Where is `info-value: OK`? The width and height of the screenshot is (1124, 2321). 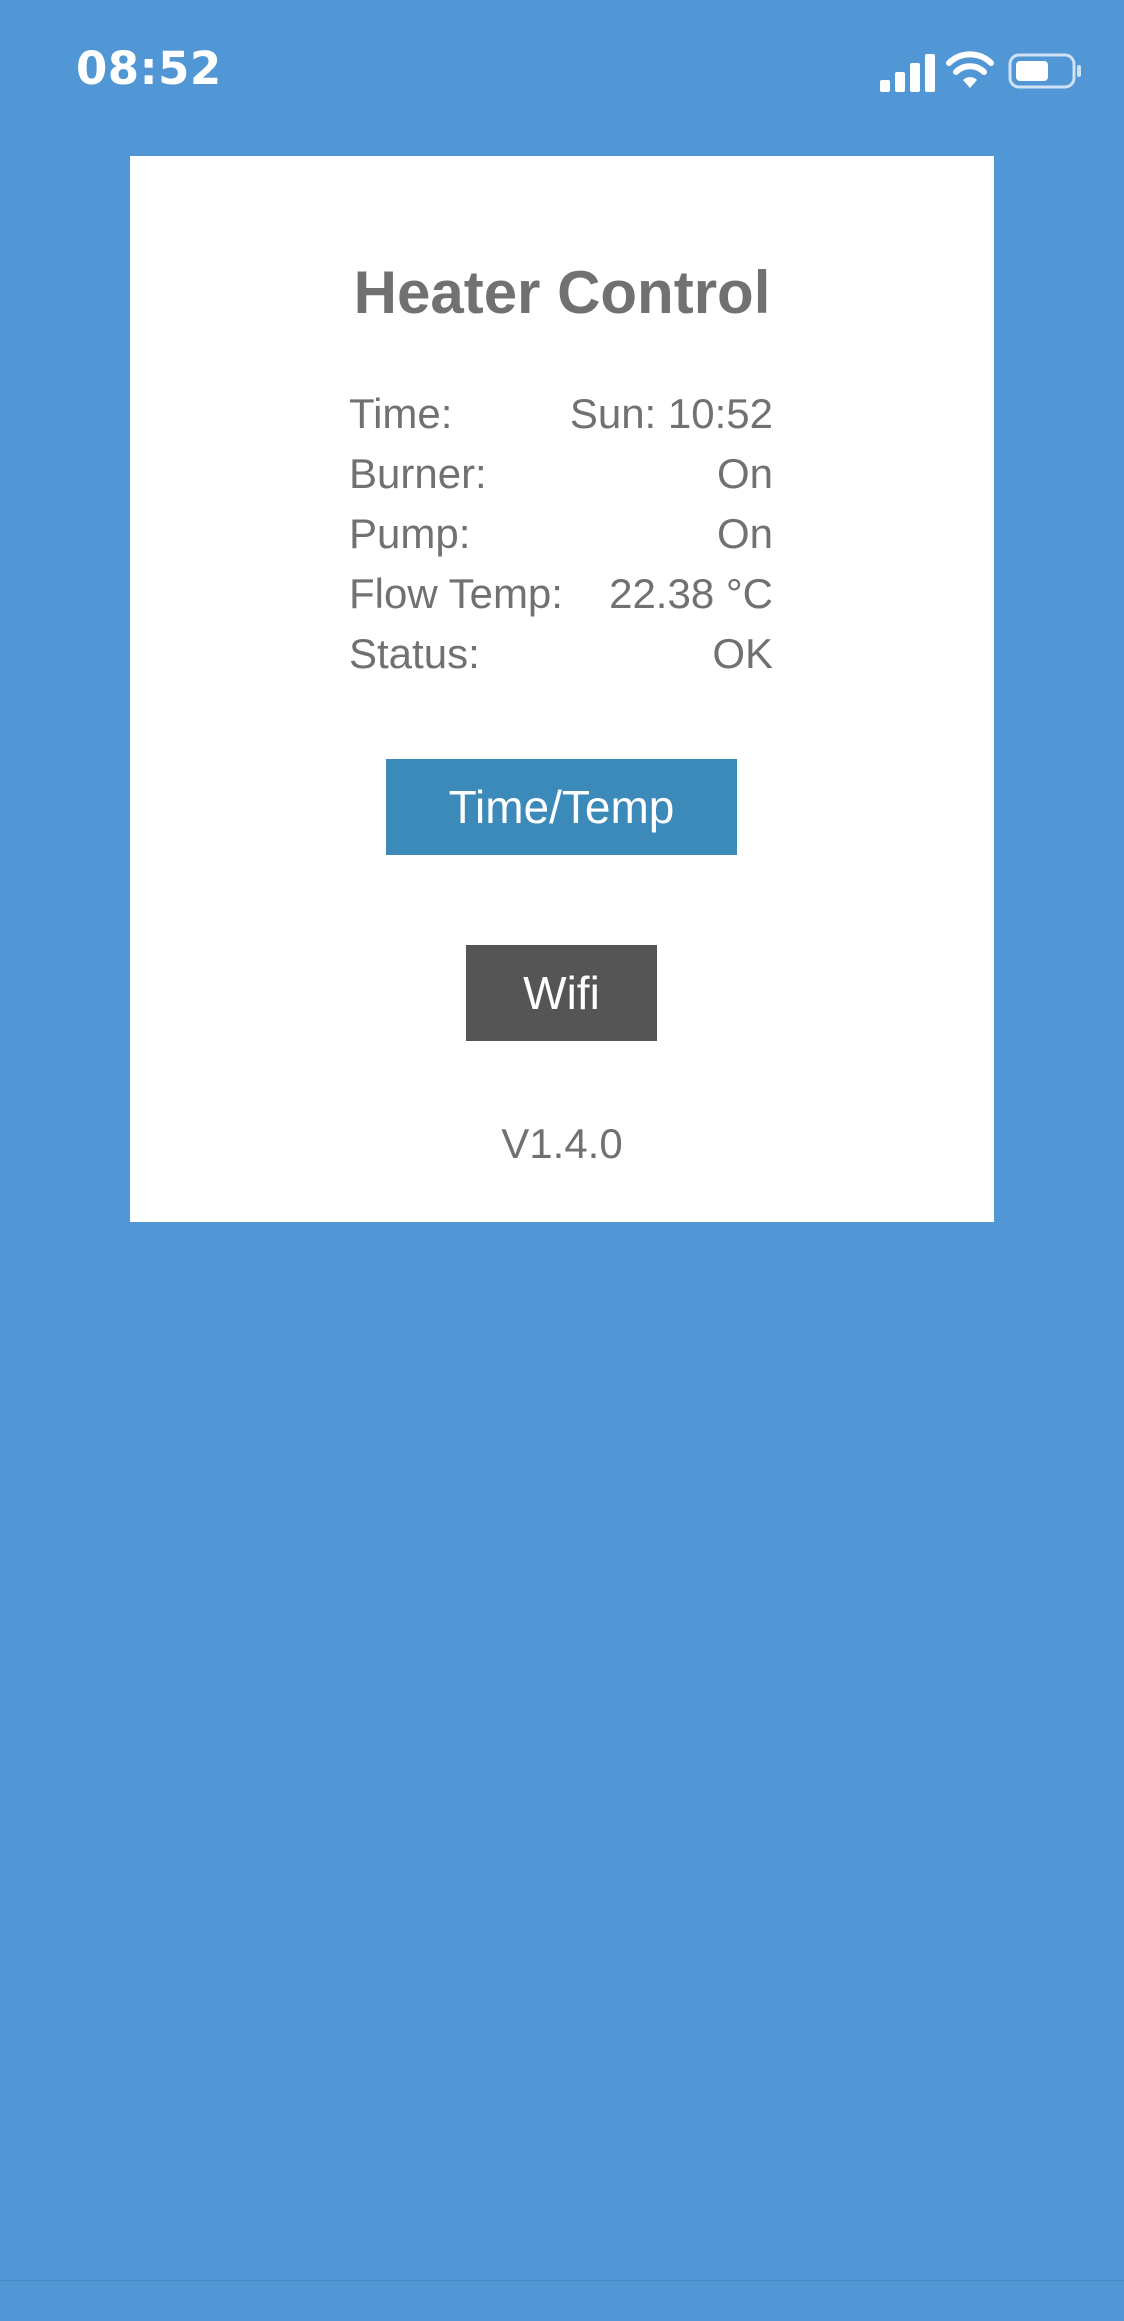
info-value: OK is located at coordinates (742, 653).